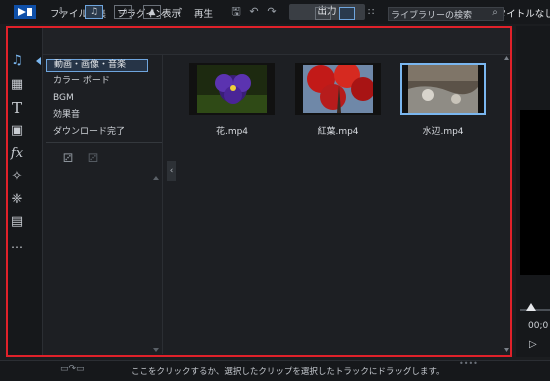  What do you see at coordinates (68, 158) in the screenshot?
I see `add-tag-icon: ⚂` at bounding box center [68, 158].